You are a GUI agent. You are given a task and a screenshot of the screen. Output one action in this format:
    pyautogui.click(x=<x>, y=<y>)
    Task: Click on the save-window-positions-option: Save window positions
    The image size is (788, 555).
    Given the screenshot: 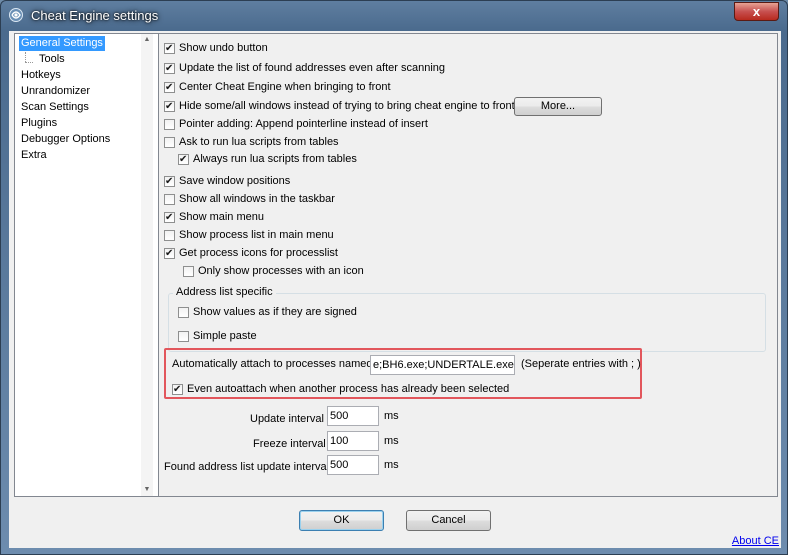 What is the action you would take?
    pyautogui.click(x=227, y=181)
    